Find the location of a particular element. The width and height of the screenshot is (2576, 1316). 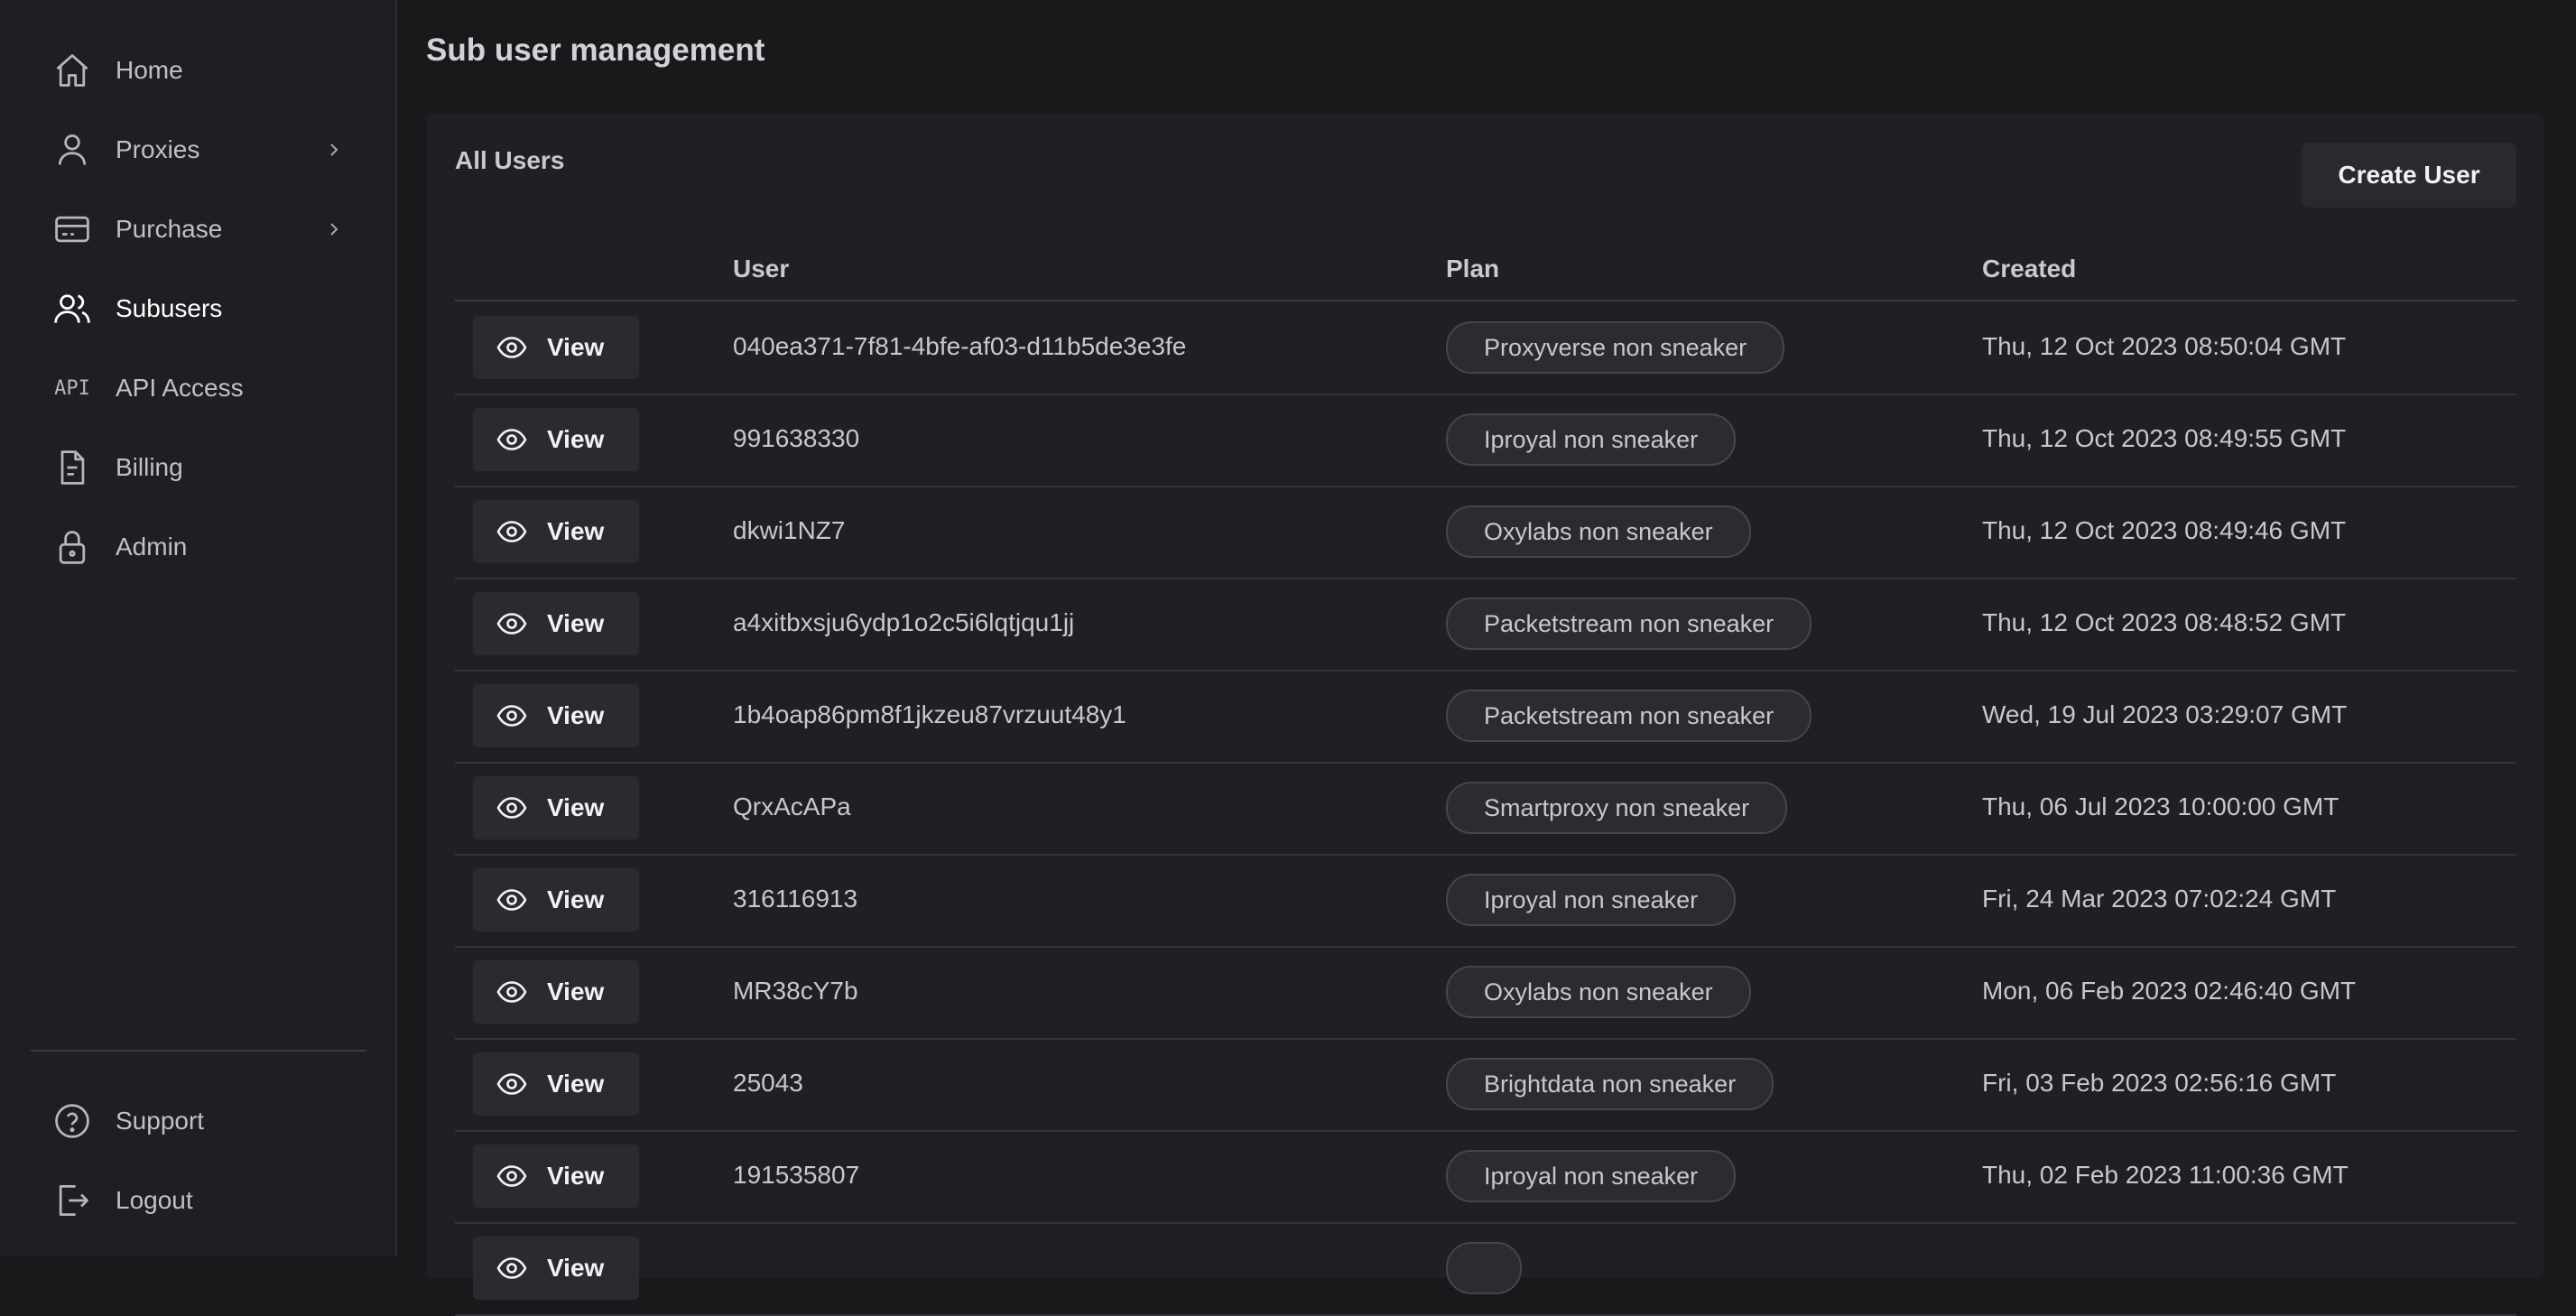

plan-badge: Smartproxy non sneaker is located at coordinates (1617, 808).